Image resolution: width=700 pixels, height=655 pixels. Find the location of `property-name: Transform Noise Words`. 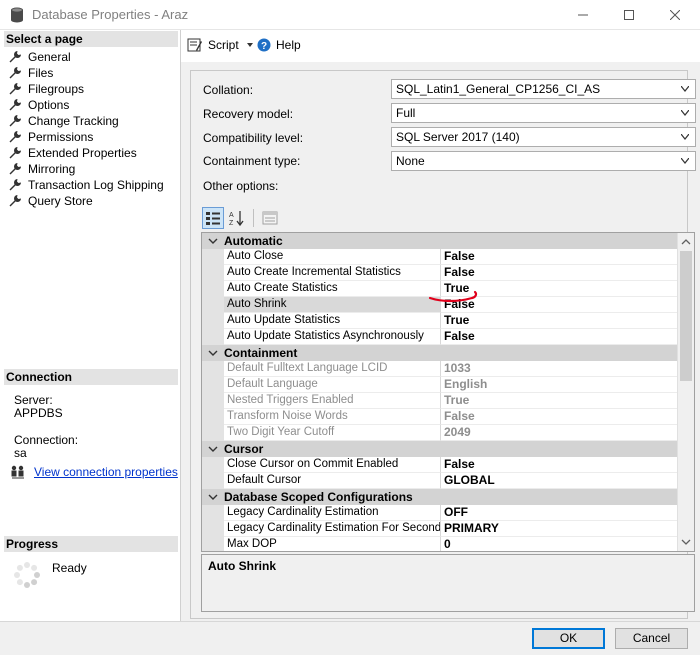

property-name: Transform Noise Words is located at coordinates (332, 417).